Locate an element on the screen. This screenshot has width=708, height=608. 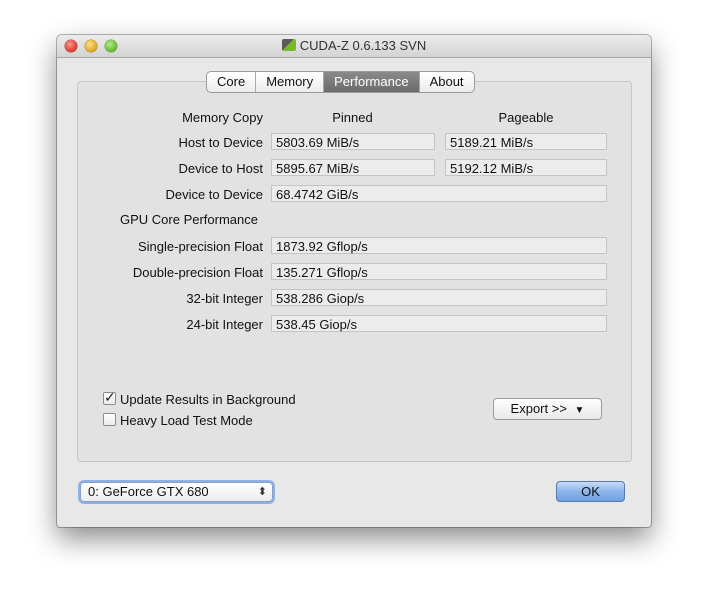
window-title: CUDA-Z 0.6.133 SVN is located at coordinates (363, 45).